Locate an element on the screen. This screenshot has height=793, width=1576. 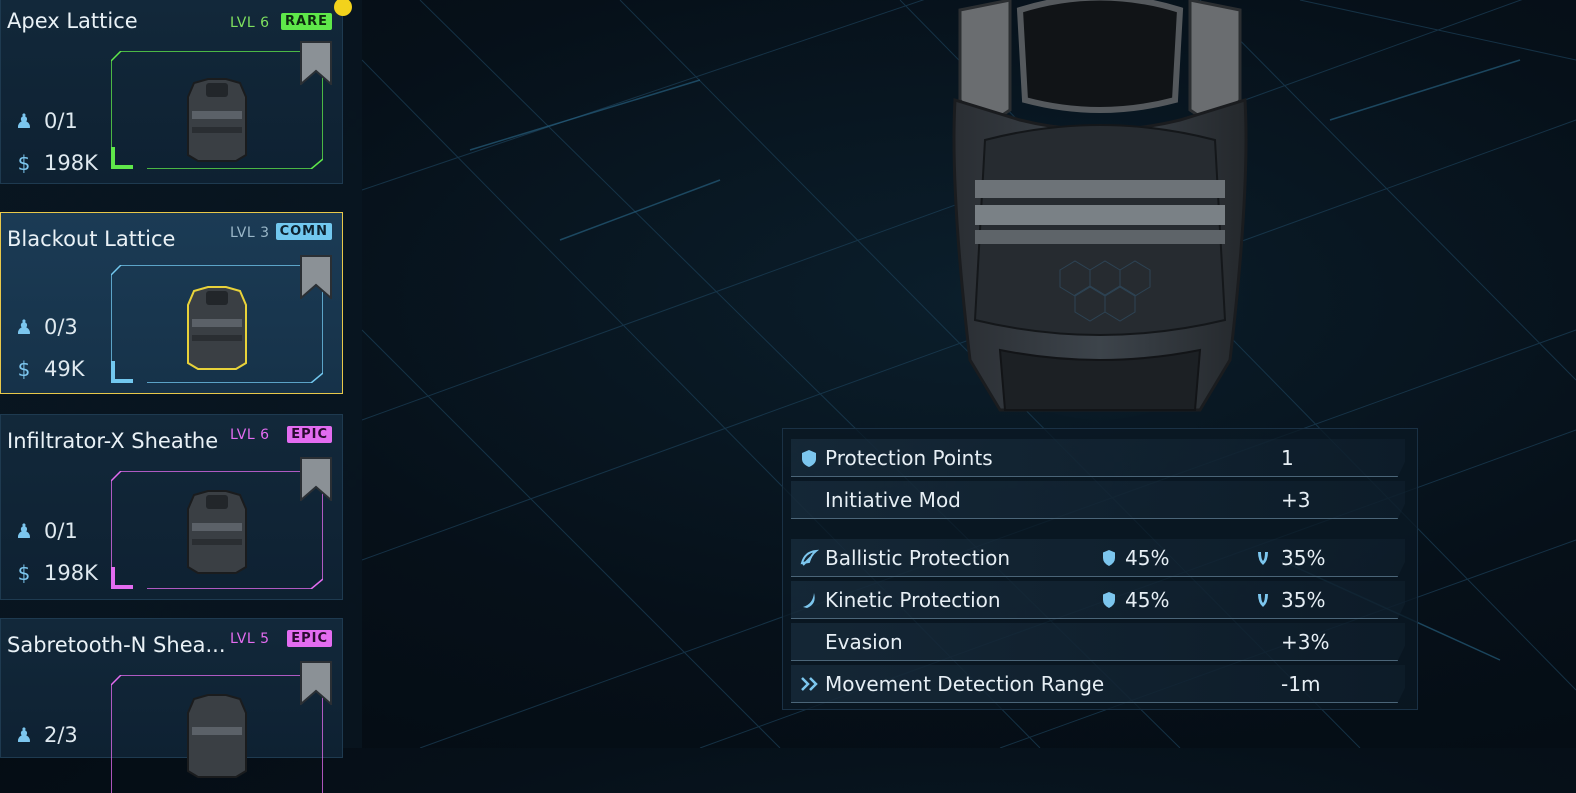
stat-row-initiative: Initiative Mod +3 is located at coordinates (1098, 500).